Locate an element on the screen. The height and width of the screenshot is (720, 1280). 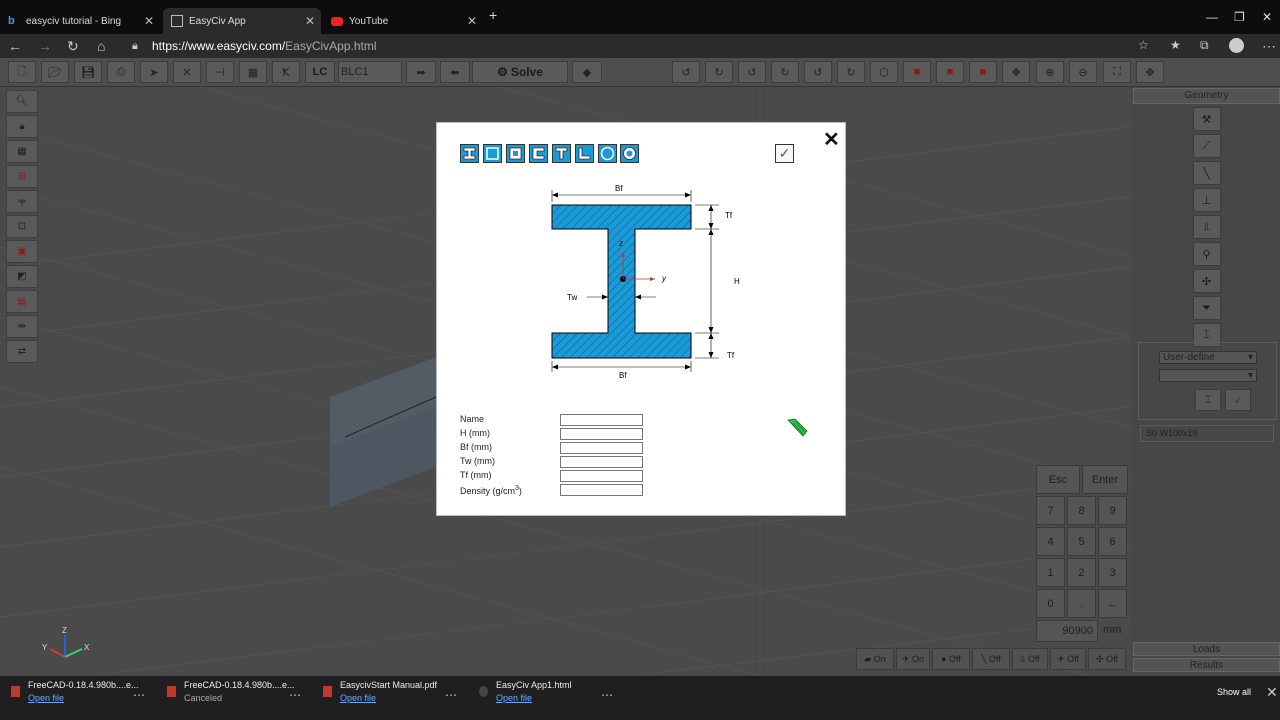
render-button: ◆ is located at coordinates (587, 72).